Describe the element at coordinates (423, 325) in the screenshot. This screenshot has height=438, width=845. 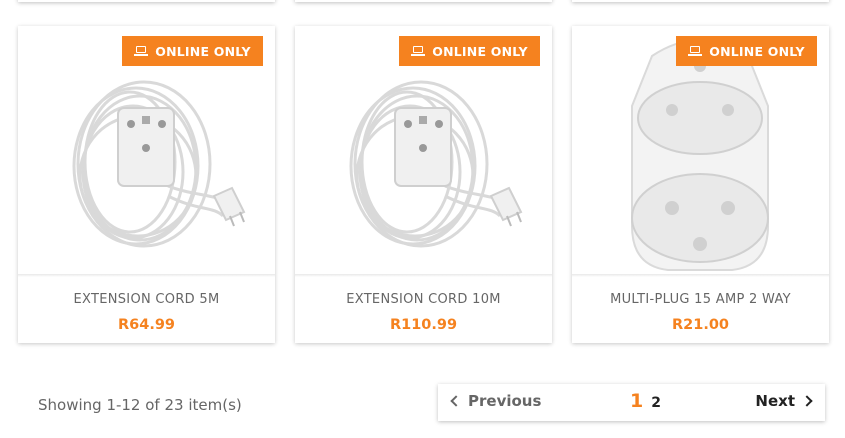
I see `product-price: R110.99` at that location.